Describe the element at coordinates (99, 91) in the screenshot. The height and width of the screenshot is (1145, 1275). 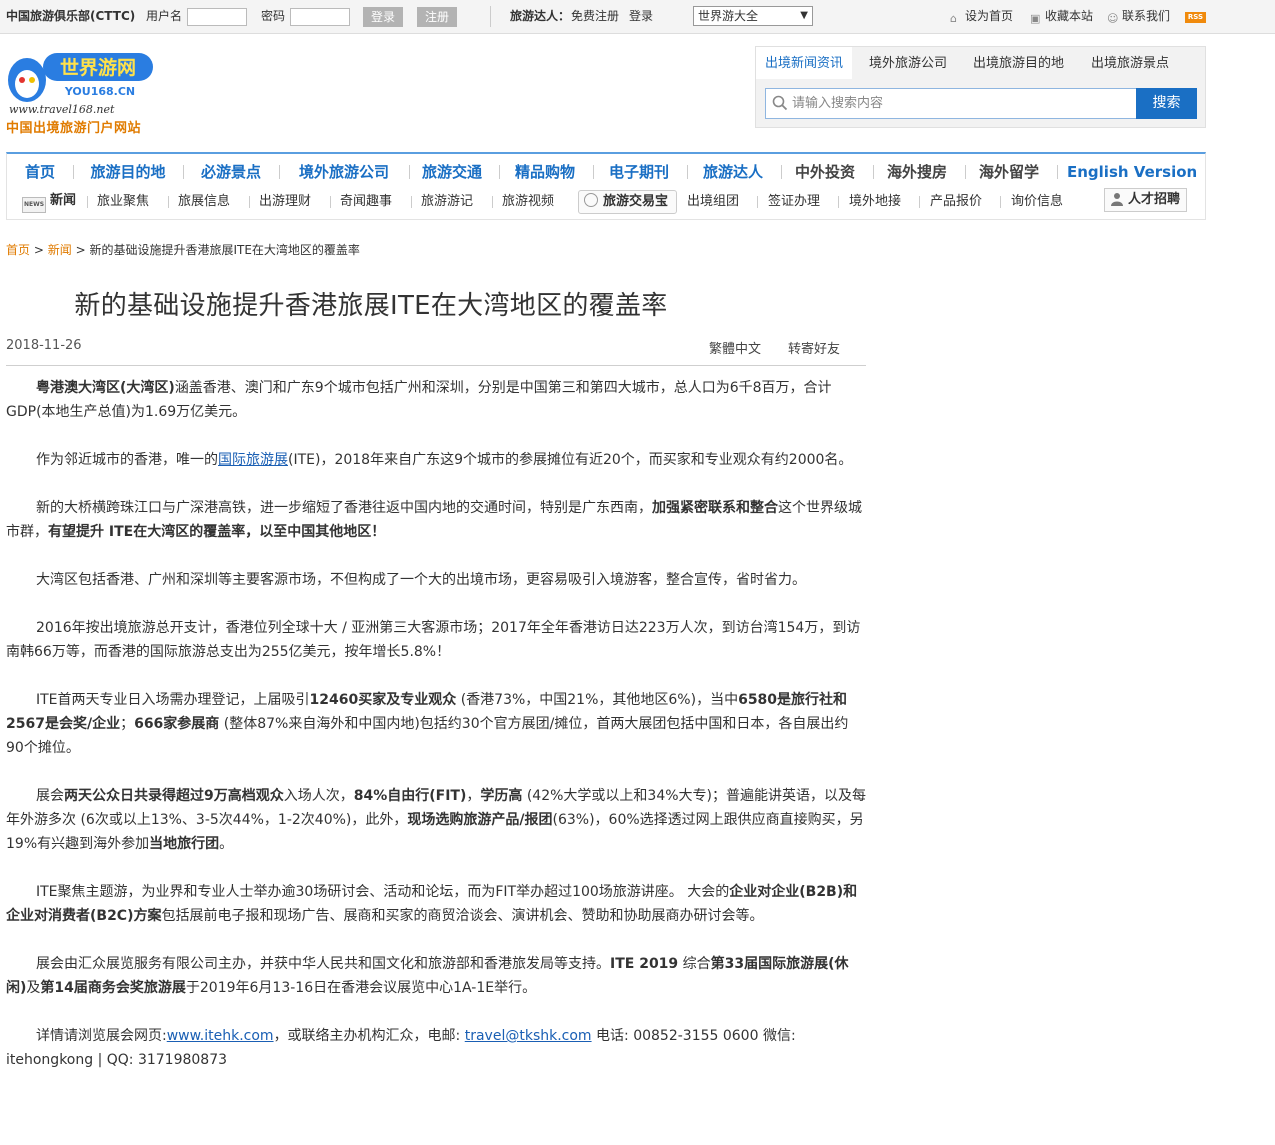
I see `logo-domain: YOU168.CN` at that location.